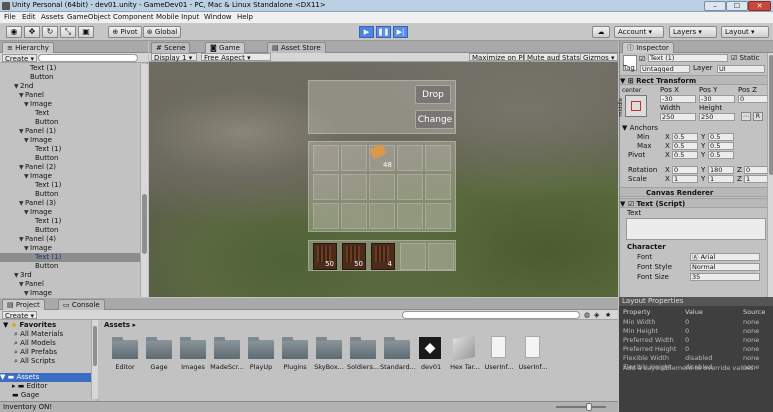  I want to click on icon-size-slider-handle, so click(589, 407).